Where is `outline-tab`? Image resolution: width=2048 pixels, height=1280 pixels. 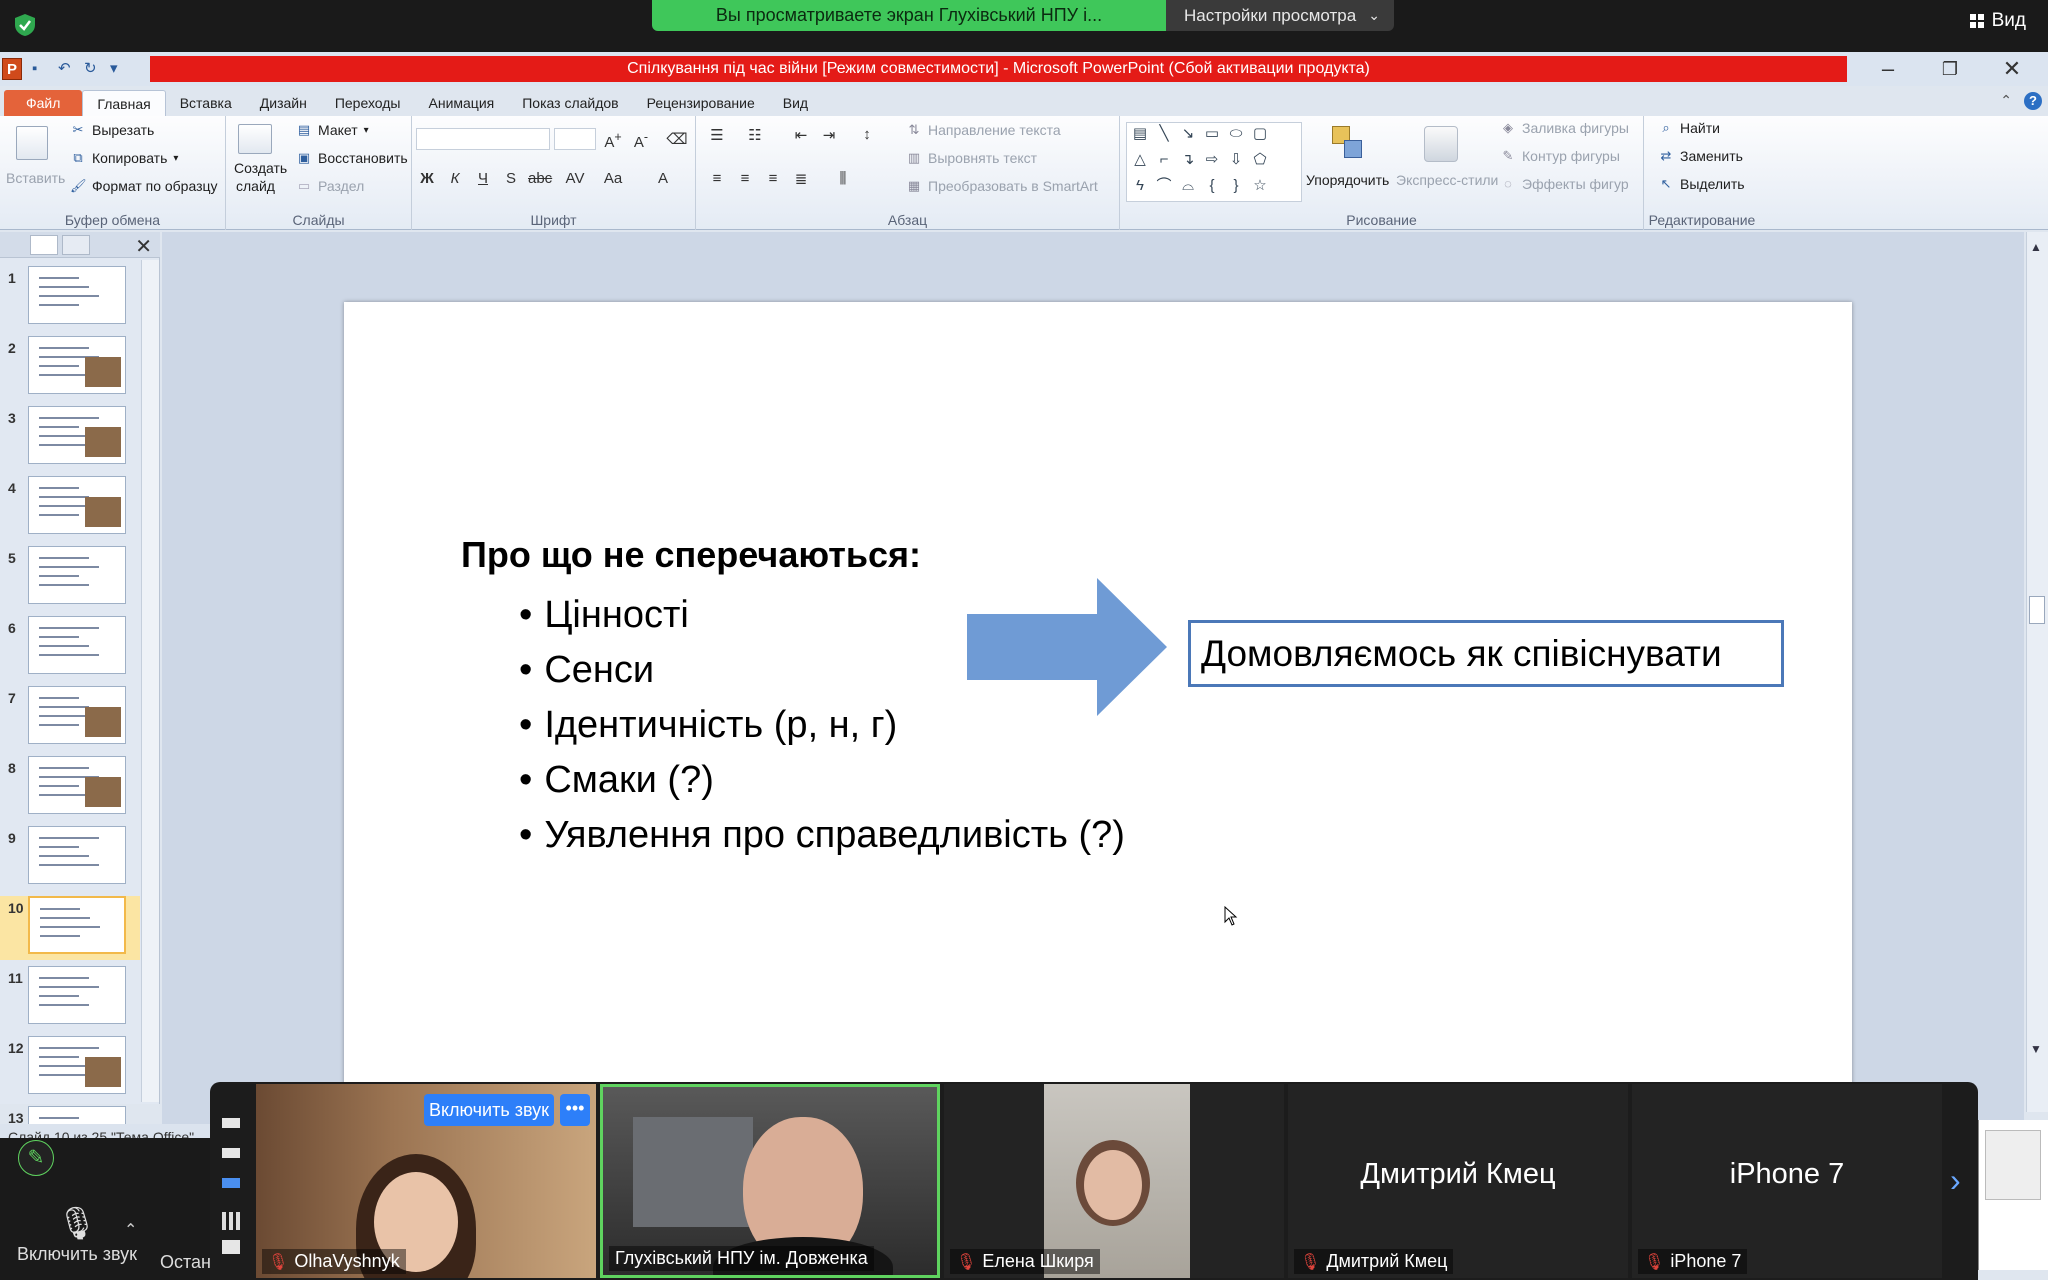 outline-tab is located at coordinates (76, 245).